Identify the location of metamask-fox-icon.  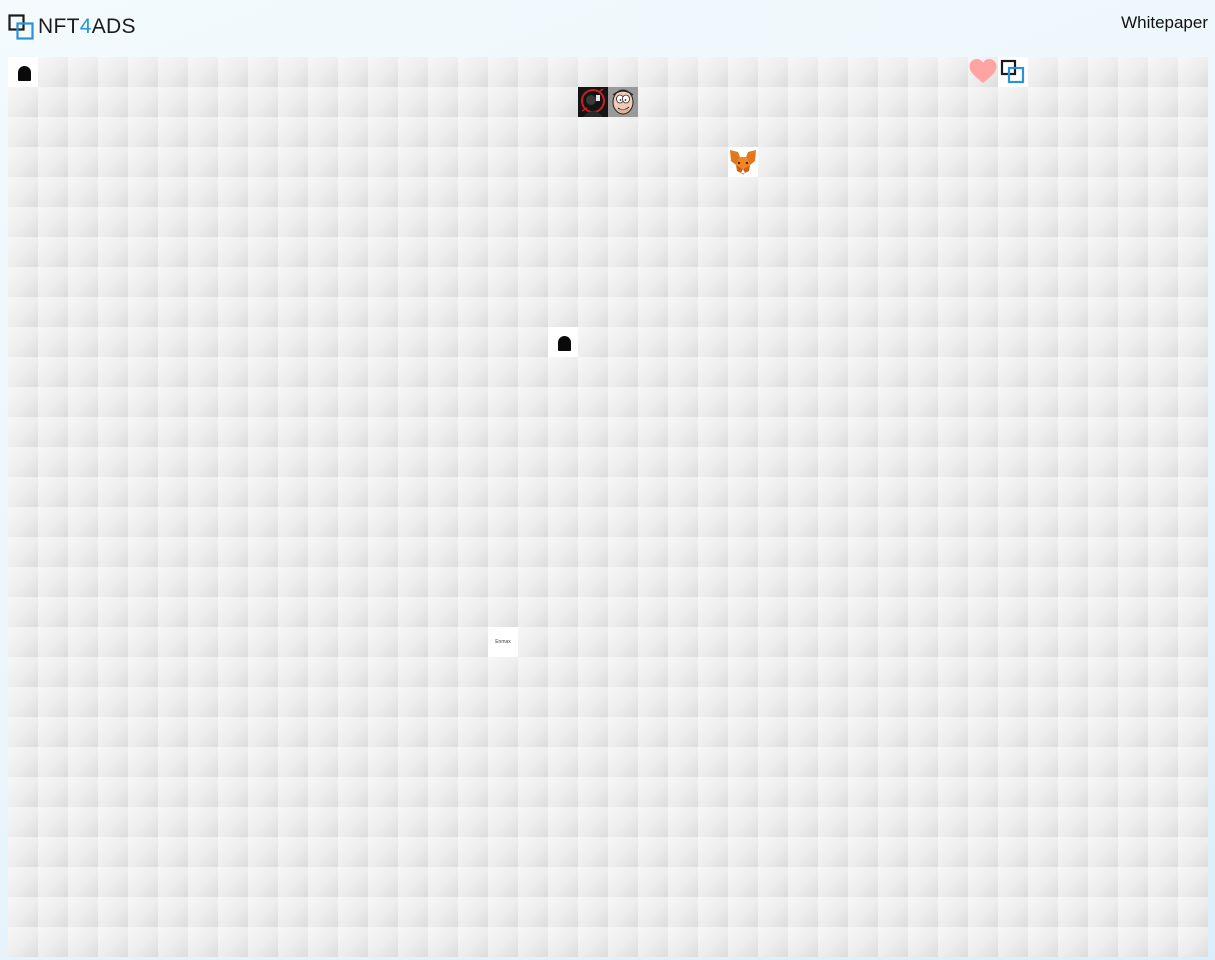
(743, 162).